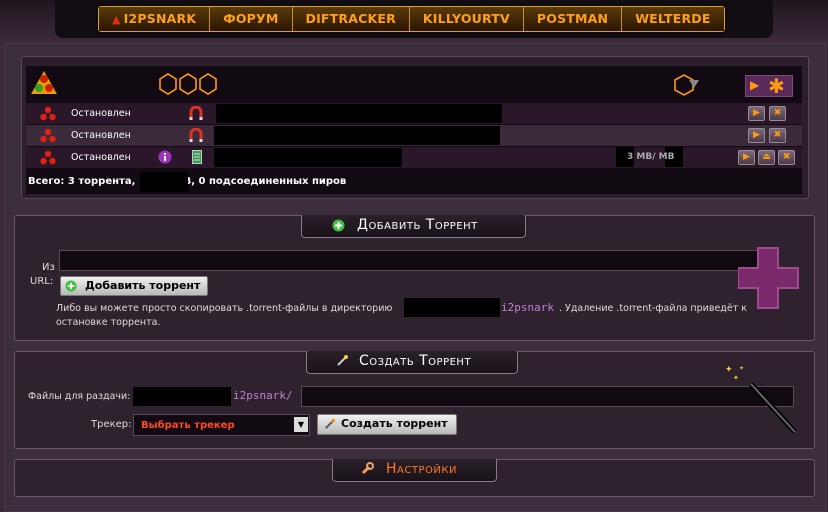  What do you see at coordinates (42, 281) in the screenshot?
I see `url-label: URL:` at bounding box center [42, 281].